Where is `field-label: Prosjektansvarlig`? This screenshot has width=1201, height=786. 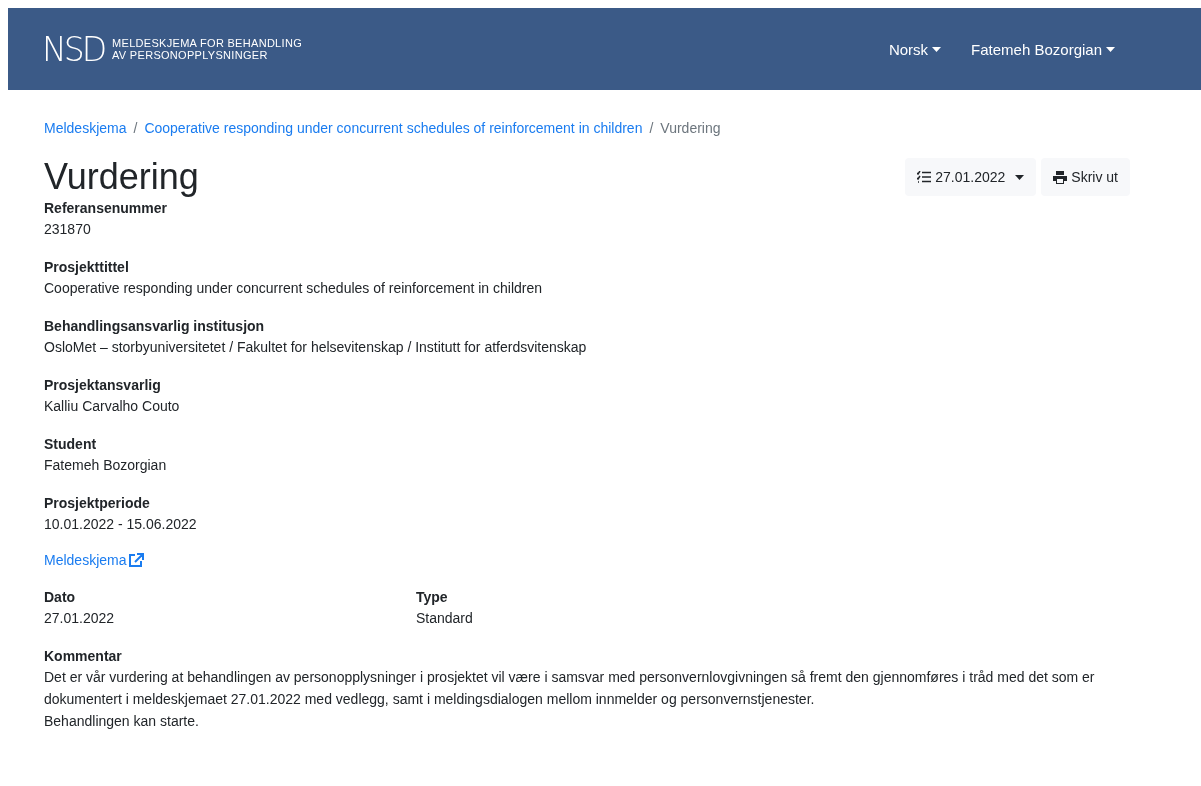 field-label: Prosjektansvarlig is located at coordinates (103, 385).